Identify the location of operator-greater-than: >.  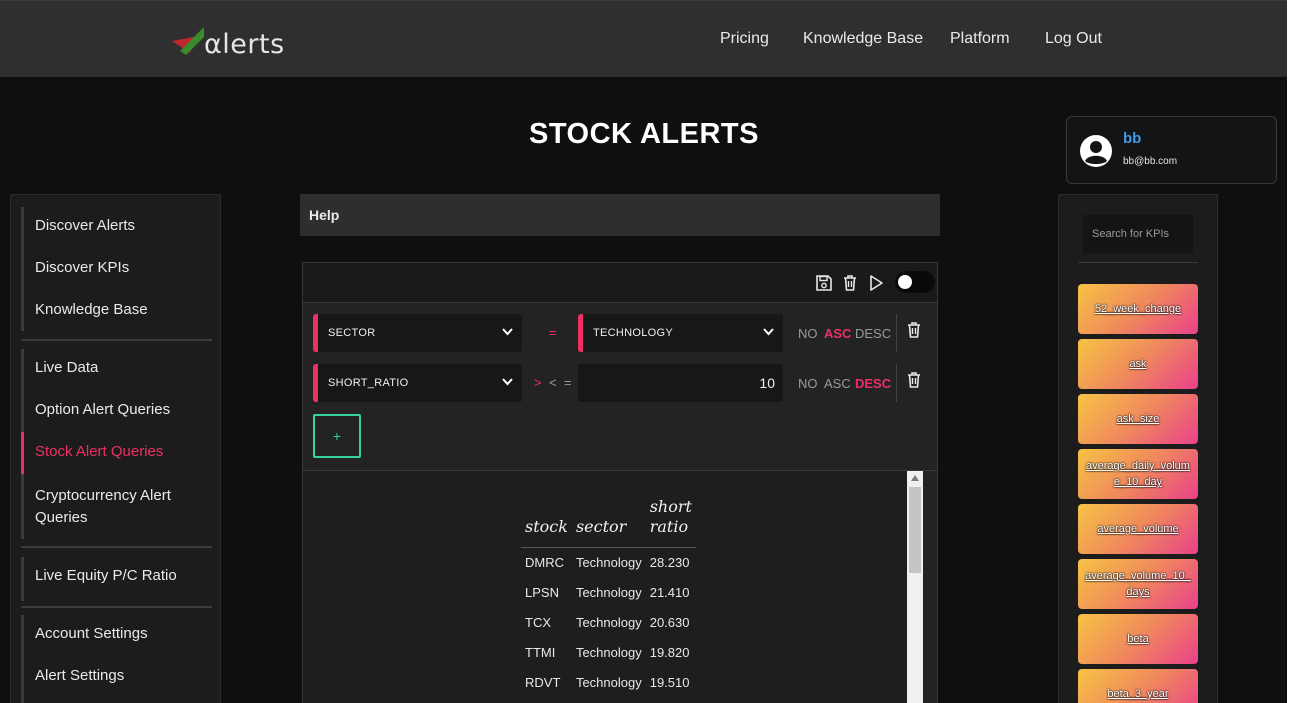
(538, 382).